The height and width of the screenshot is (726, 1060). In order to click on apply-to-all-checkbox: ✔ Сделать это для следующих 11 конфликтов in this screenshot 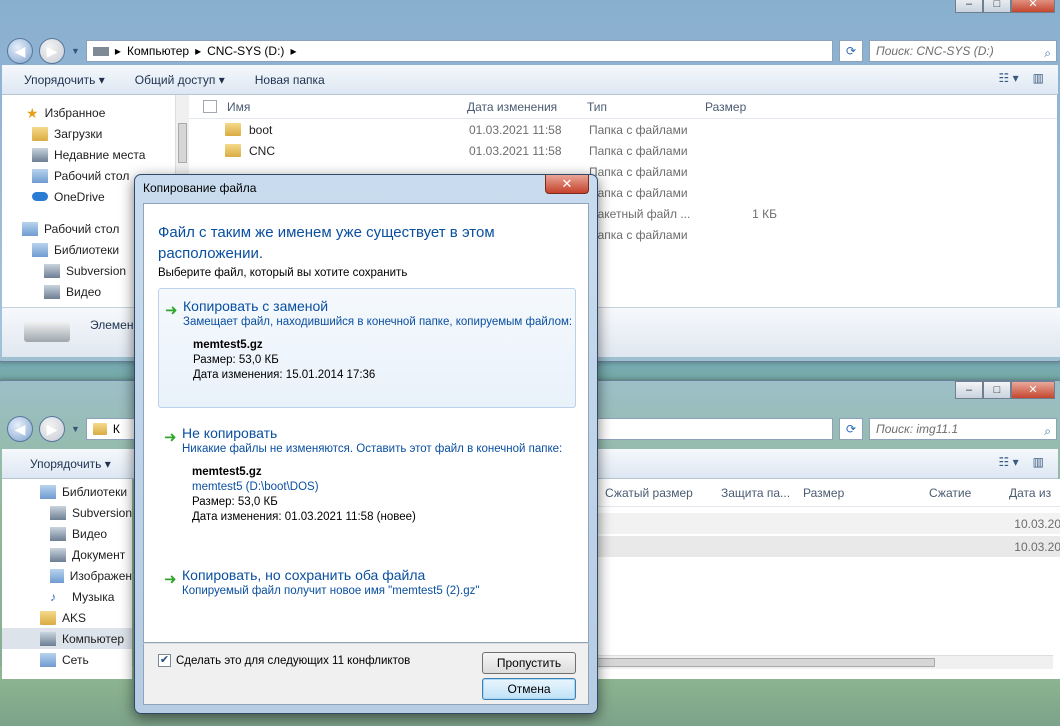, I will do `click(284, 660)`.